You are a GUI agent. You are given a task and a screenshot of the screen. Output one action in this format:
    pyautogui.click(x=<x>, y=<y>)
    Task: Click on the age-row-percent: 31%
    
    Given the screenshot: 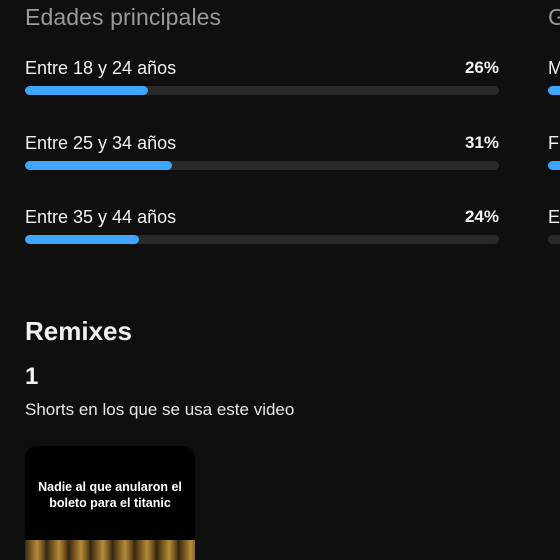 What is the action you would take?
    pyautogui.click(x=481, y=142)
    